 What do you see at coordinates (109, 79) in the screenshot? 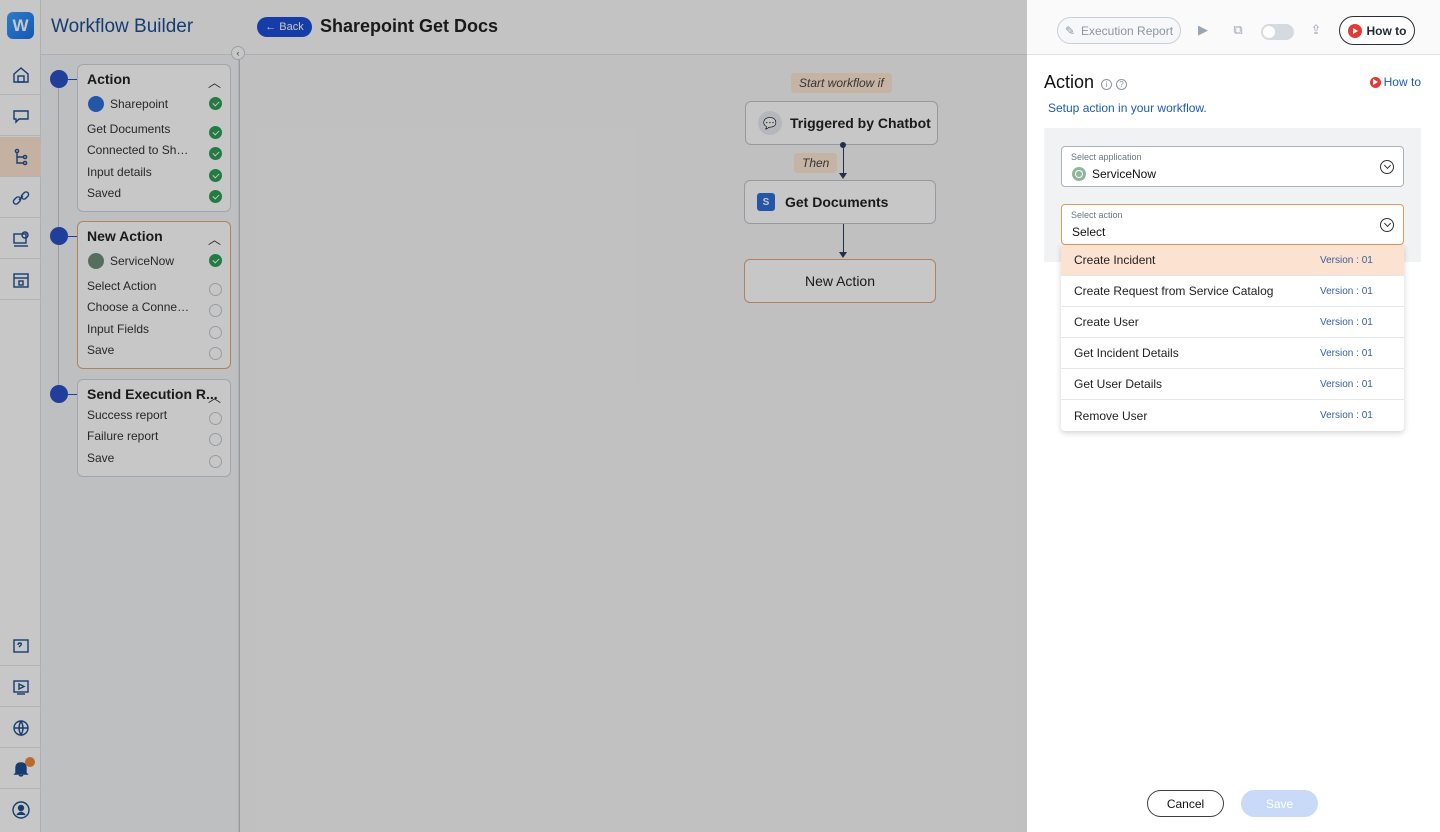
I see `step-title: Action` at bounding box center [109, 79].